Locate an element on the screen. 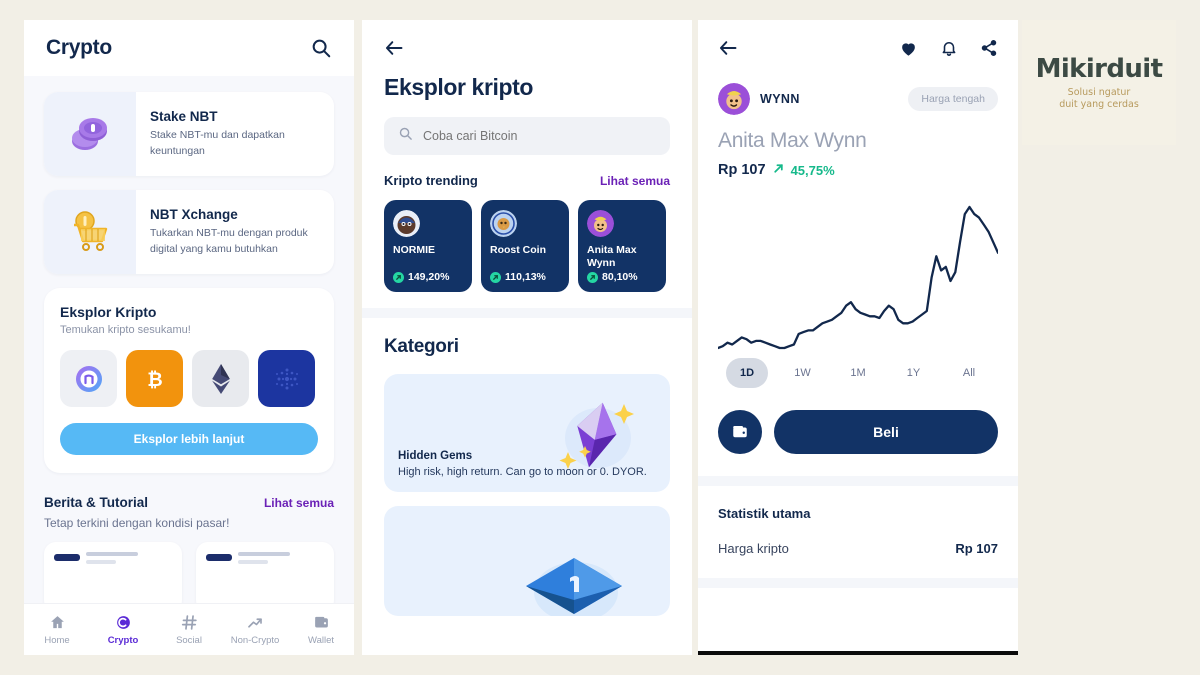 The image size is (1200, 675). trend-arrow-icon is located at coordinates (255, 623).